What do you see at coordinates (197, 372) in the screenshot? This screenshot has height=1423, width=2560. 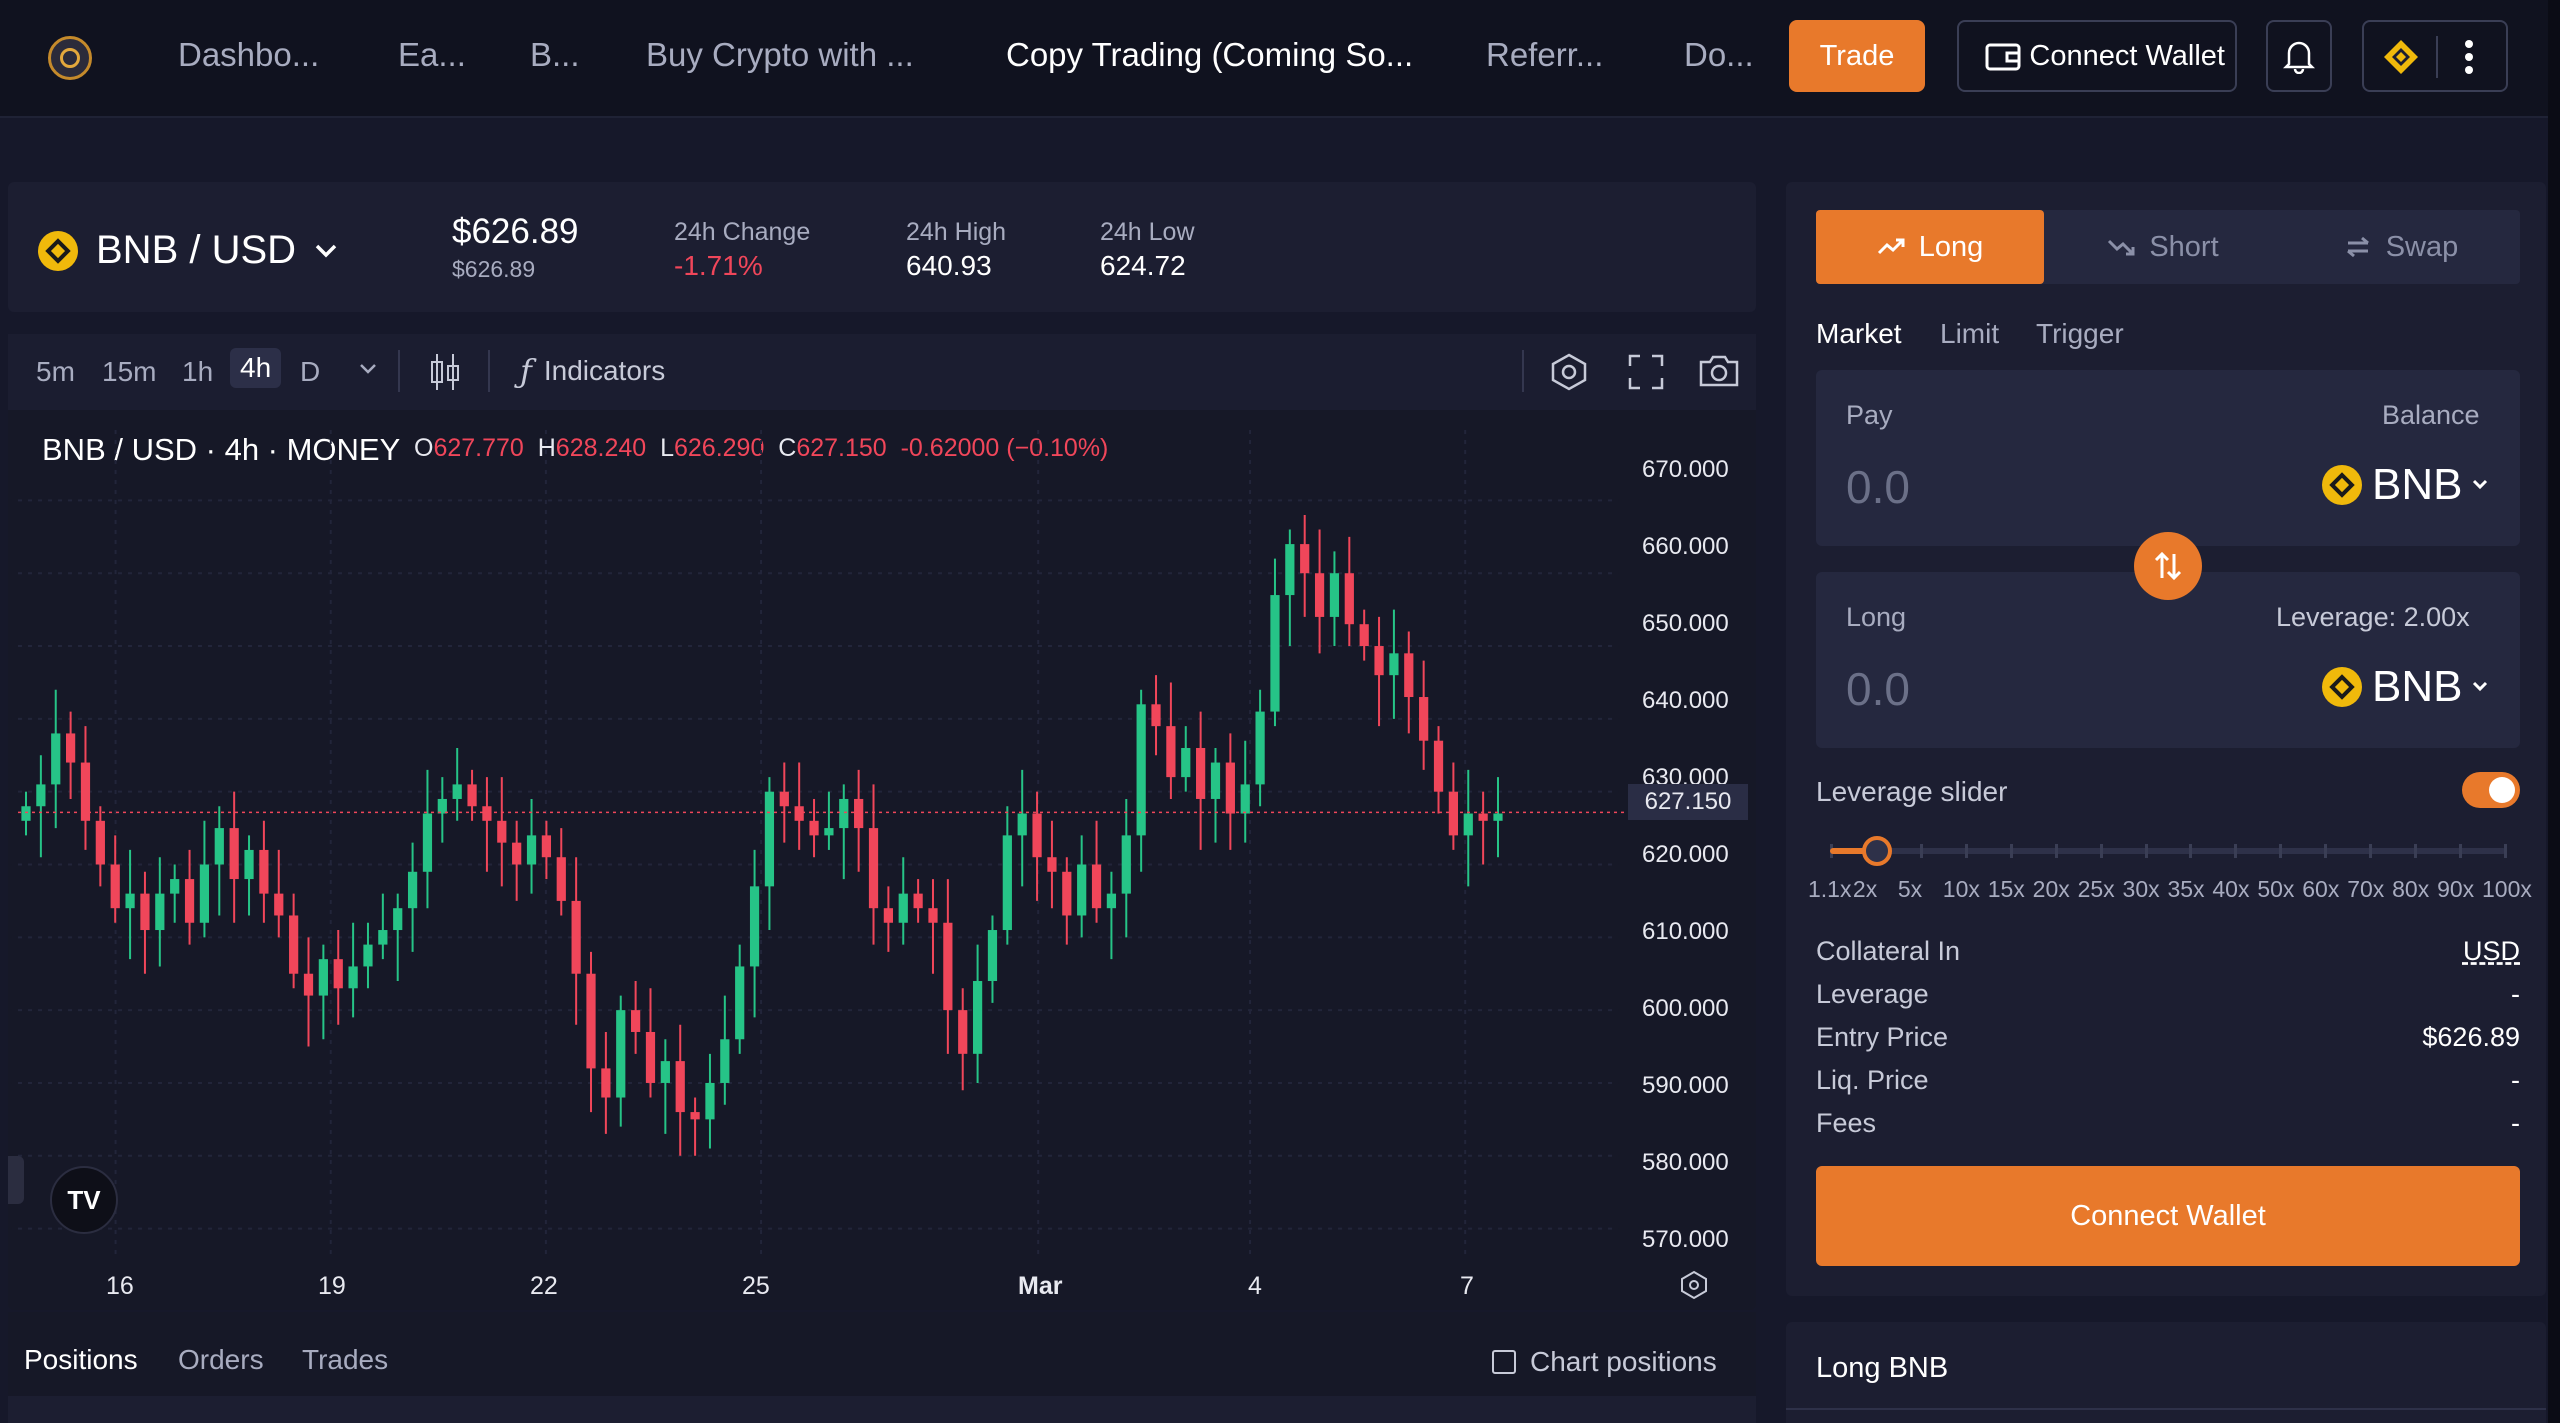 I see `timeframe-1h: 1h` at bounding box center [197, 372].